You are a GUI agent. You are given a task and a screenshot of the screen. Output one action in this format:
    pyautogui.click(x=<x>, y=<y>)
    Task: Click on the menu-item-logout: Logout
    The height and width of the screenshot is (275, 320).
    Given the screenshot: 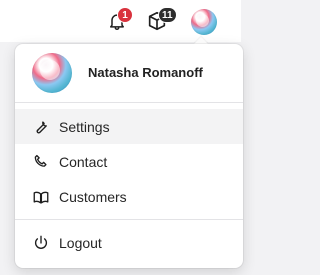 What is the action you would take?
    pyautogui.click(x=129, y=242)
    